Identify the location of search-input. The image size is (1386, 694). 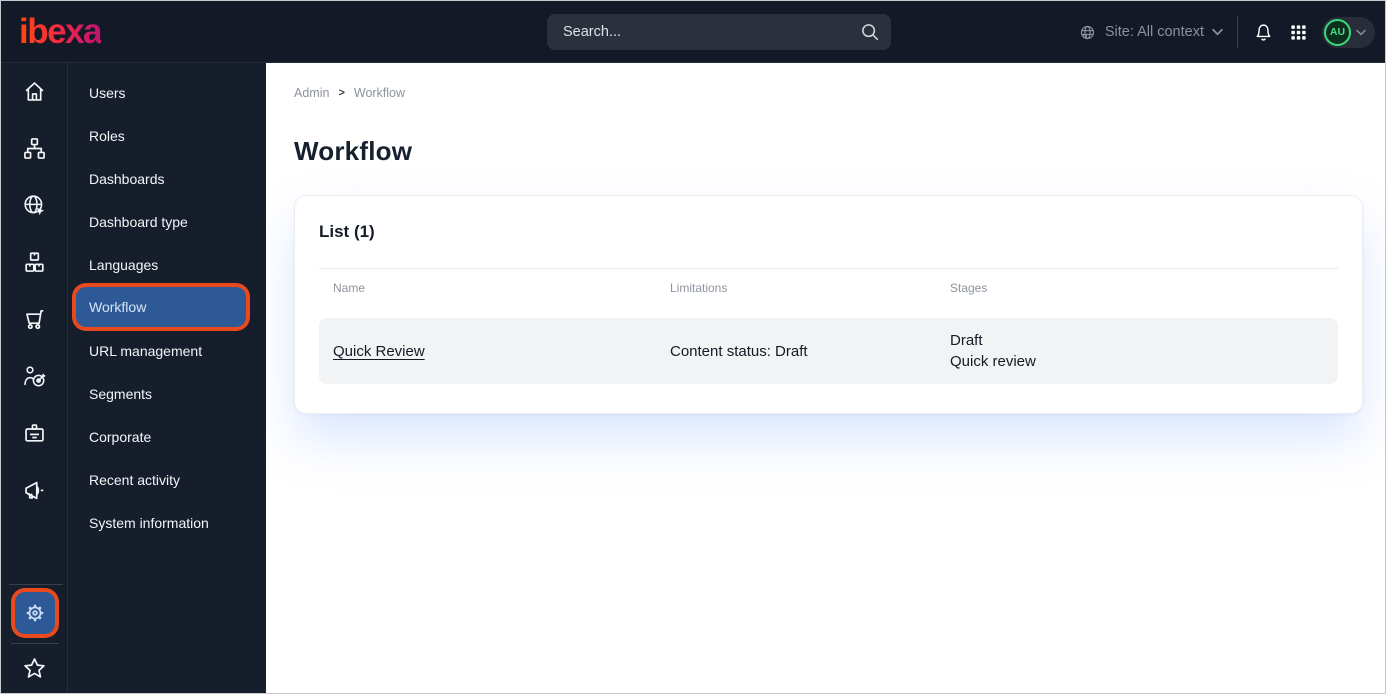
(719, 32).